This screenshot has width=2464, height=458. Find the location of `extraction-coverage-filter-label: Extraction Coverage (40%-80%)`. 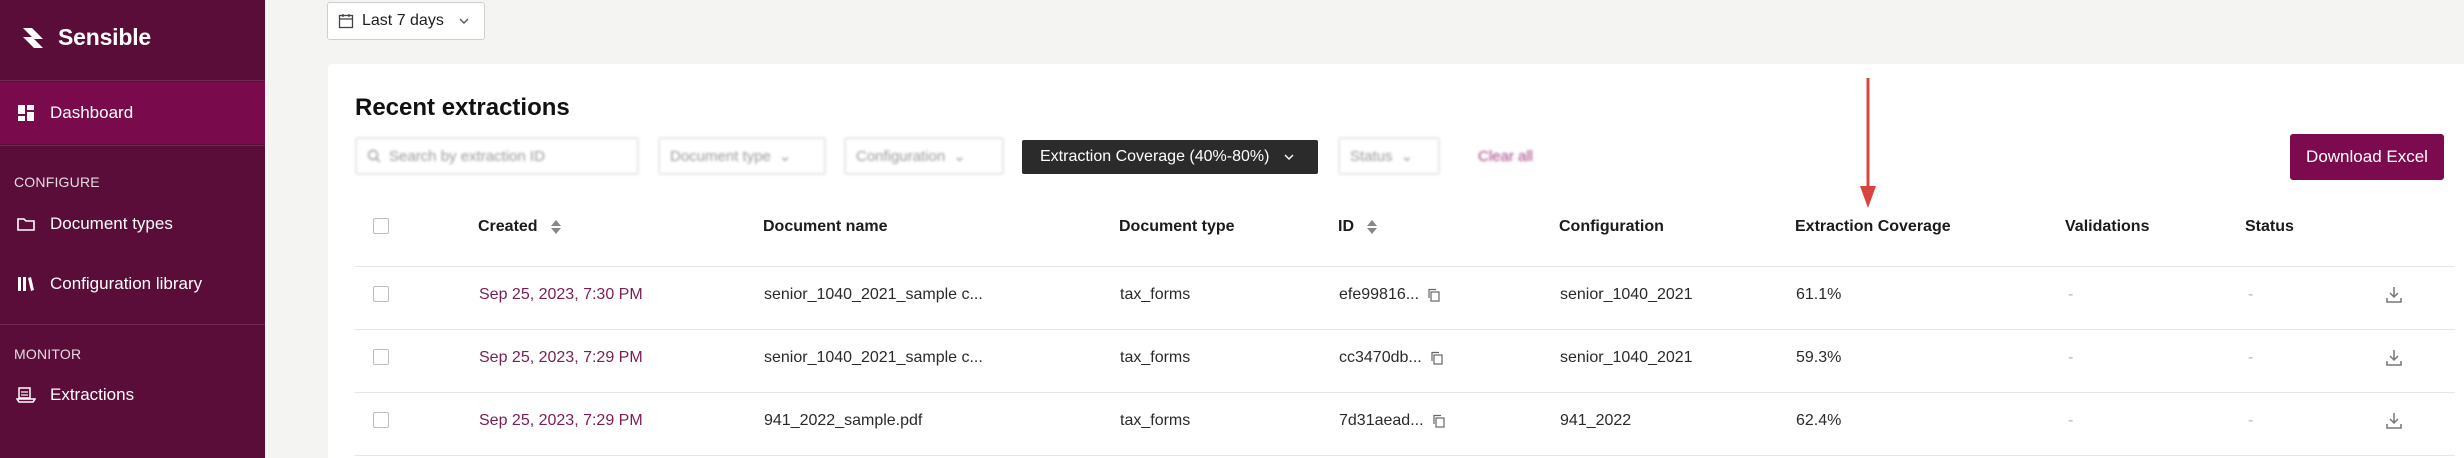

extraction-coverage-filter-label: Extraction Coverage (40%-80%) is located at coordinates (1155, 156).